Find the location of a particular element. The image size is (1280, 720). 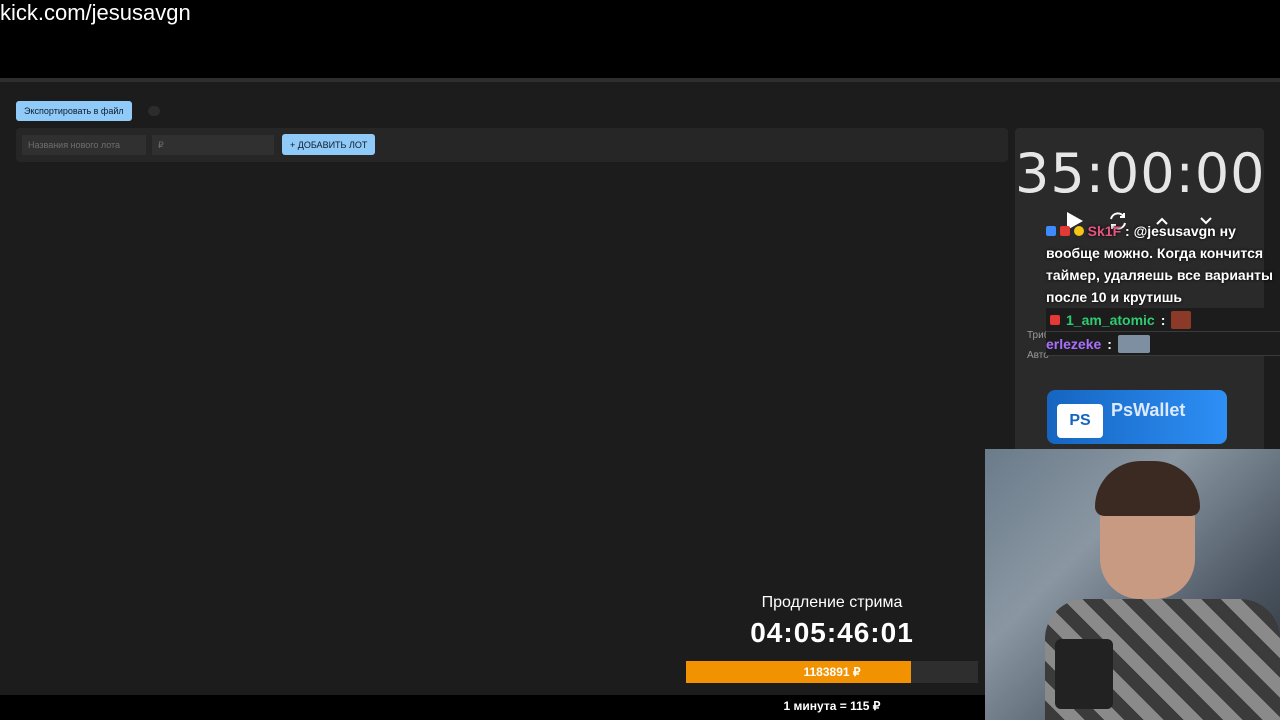

lot-name-input is located at coordinates (84, 145).